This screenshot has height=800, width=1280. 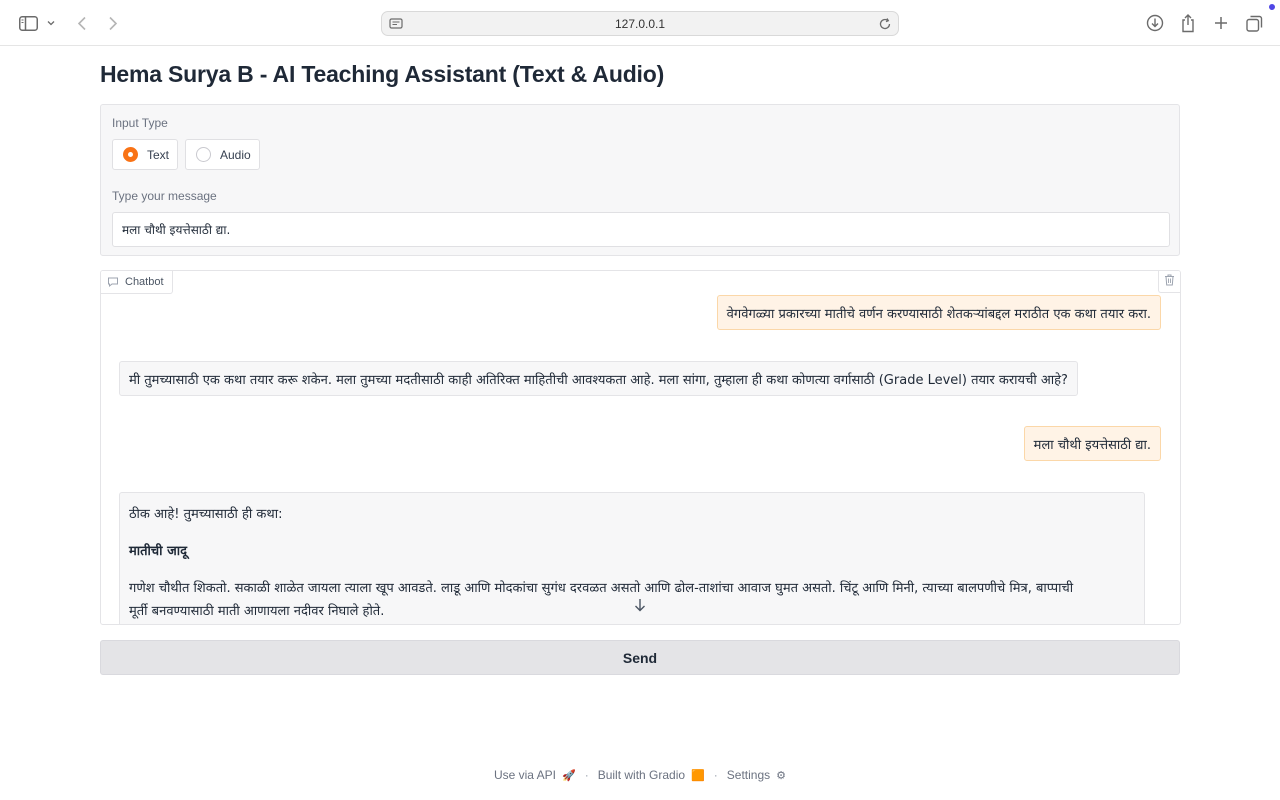 I want to click on notification-dot, so click(x=1272, y=7).